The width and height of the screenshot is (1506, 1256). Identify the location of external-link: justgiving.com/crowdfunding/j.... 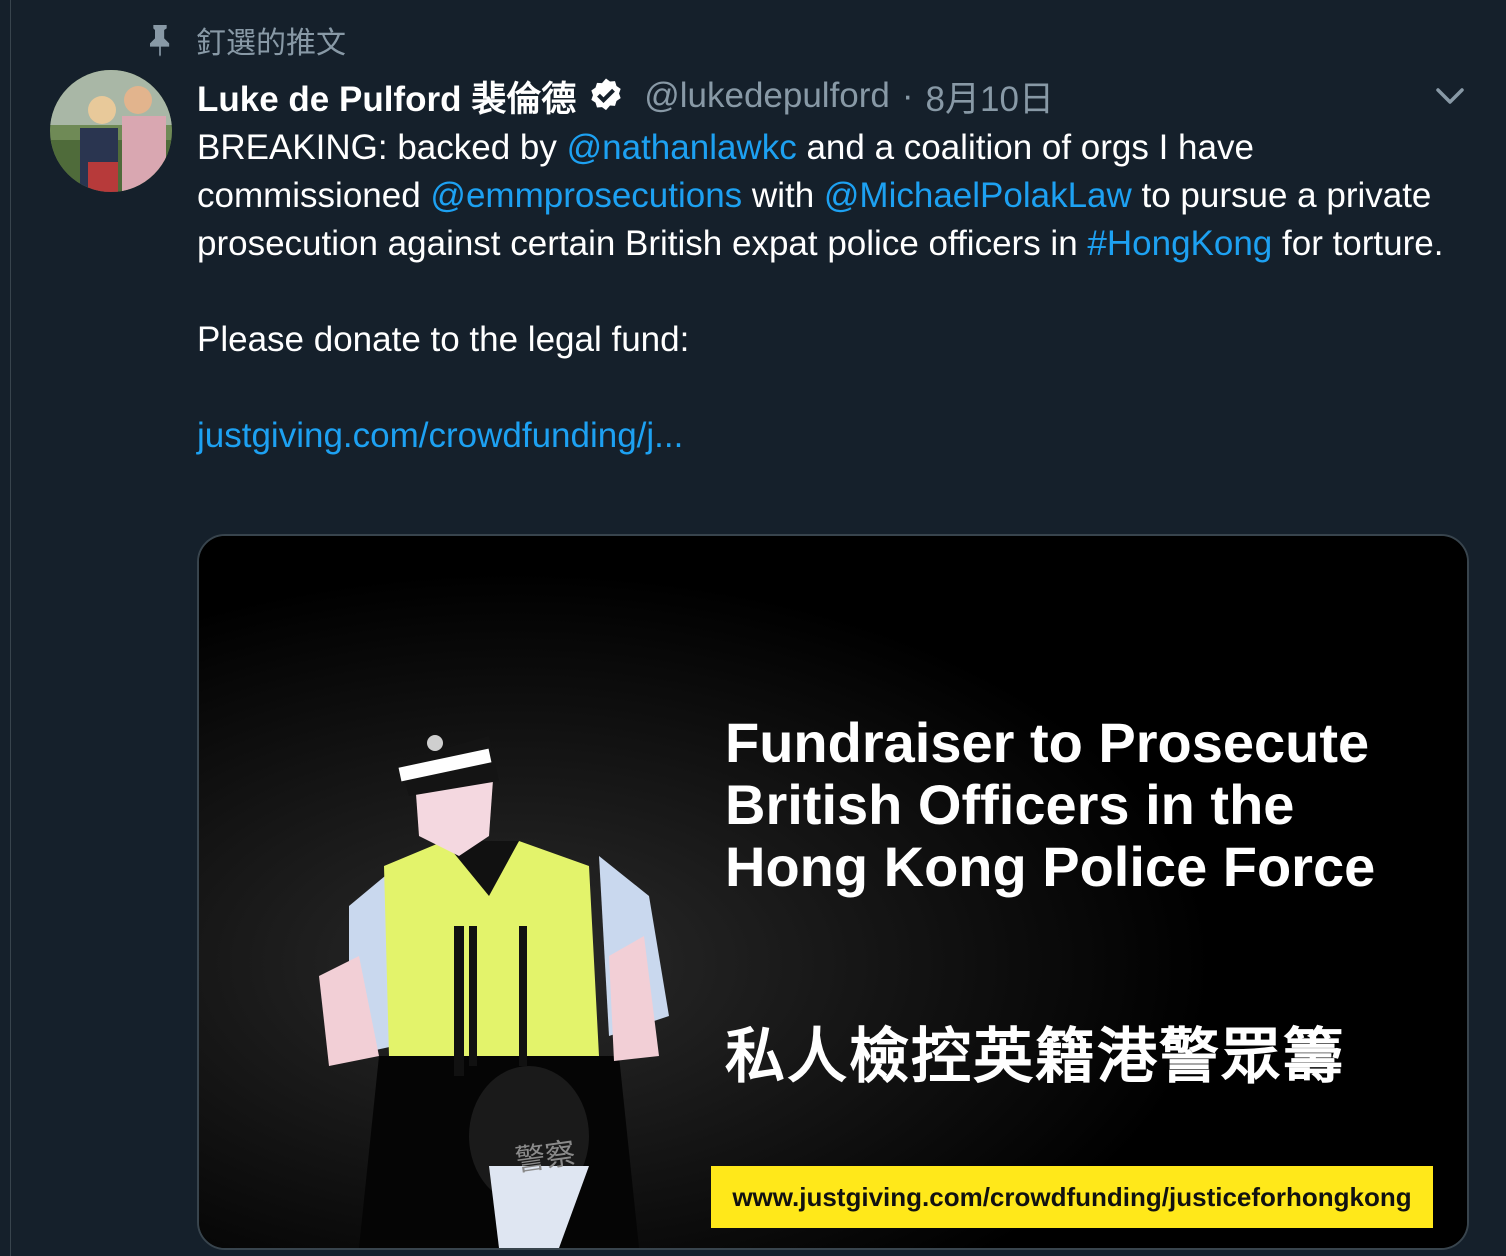
(440, 435).